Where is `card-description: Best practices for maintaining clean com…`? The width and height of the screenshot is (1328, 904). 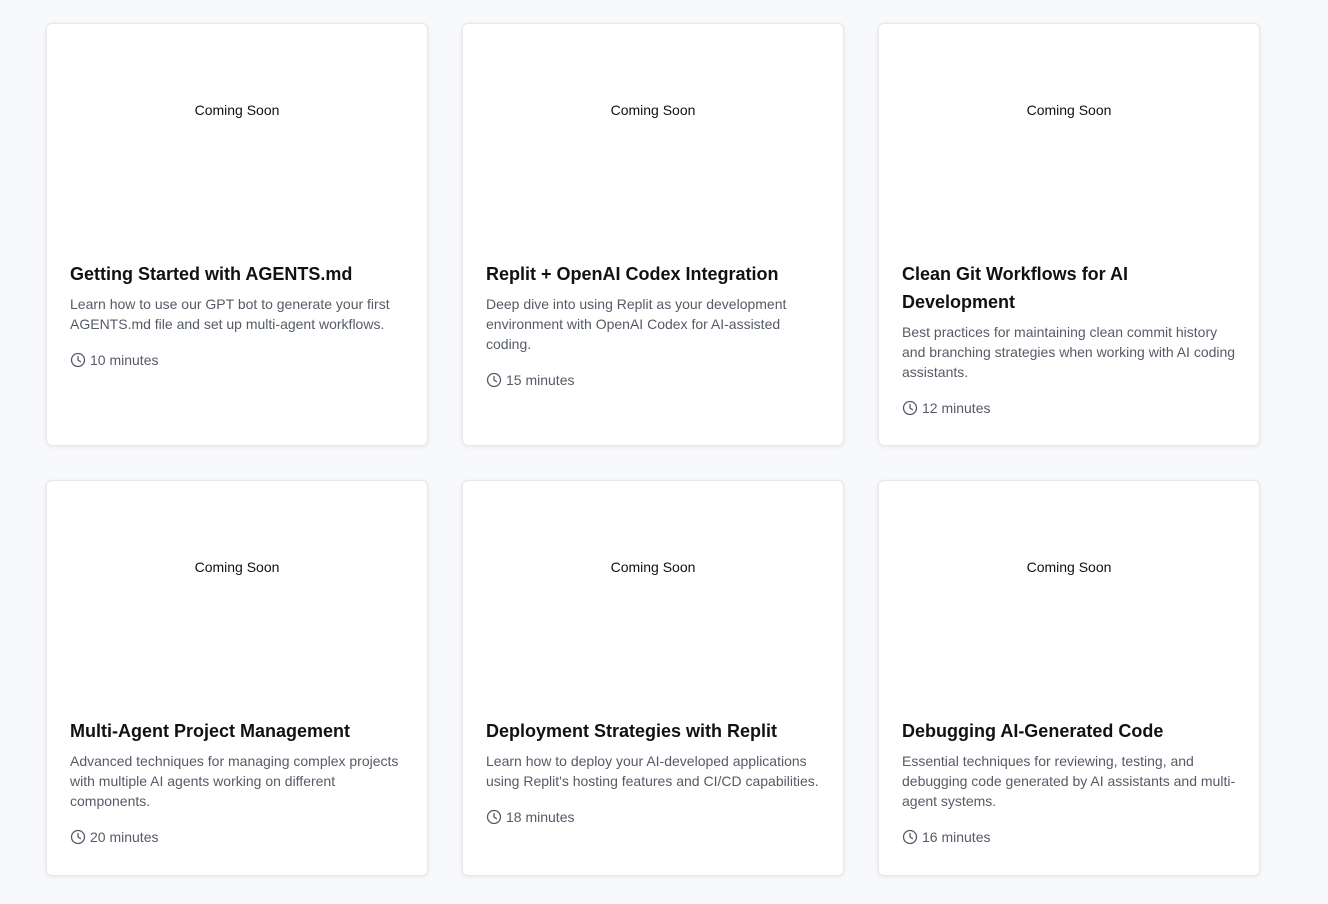 card-description: Best practices for maintaining clean com… is located at coordinates (1069, 352).